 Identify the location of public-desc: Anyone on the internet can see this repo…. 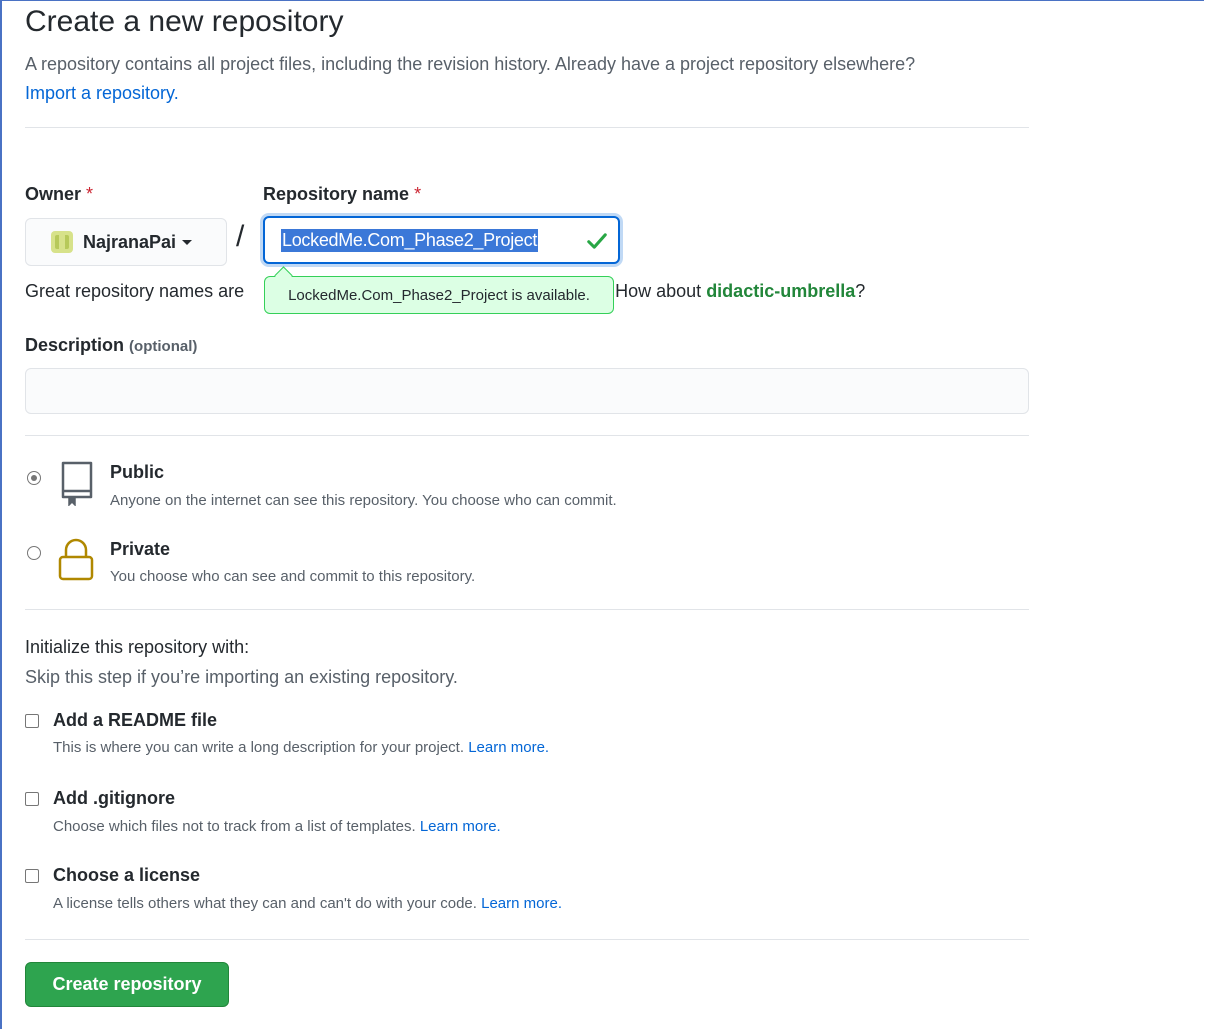
(363, 500).